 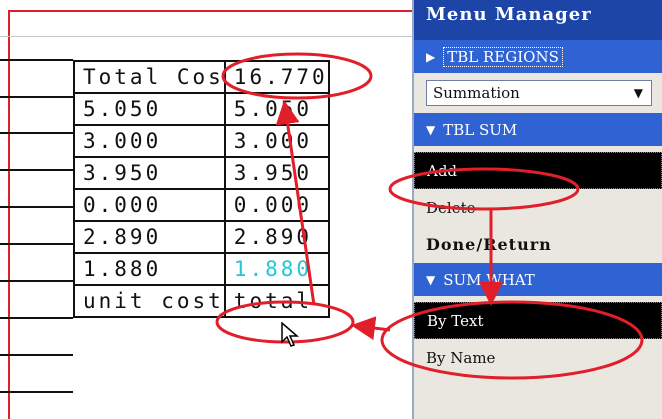 What do you see at coordinates (442, 170) in the screenshot?
I see `menu-item-label: Add` at bounding box center [442, 170].